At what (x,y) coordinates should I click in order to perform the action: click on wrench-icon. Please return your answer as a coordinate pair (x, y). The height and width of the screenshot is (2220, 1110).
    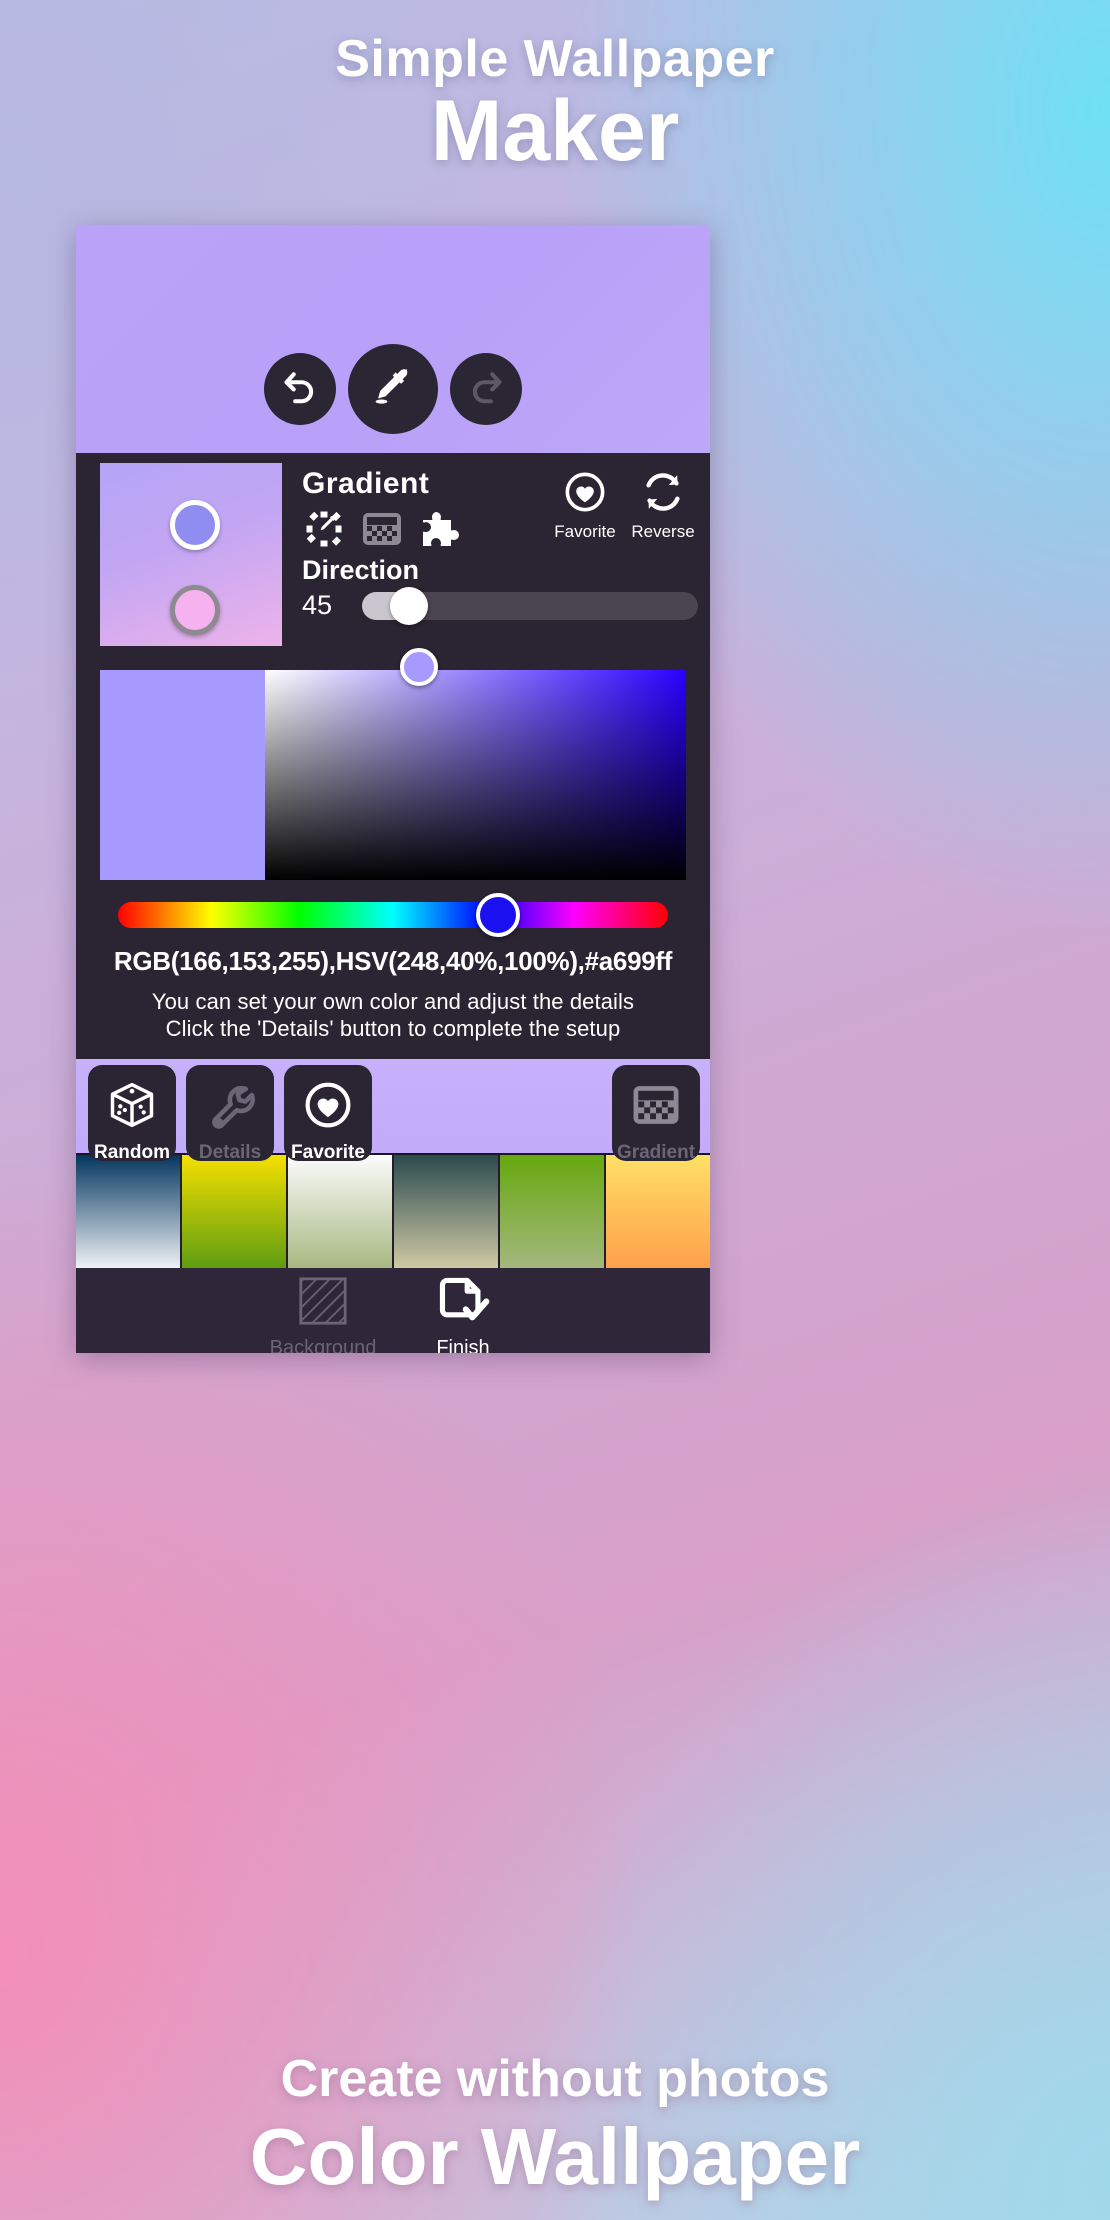
    Looking at the image, I should click on (230, 1108).